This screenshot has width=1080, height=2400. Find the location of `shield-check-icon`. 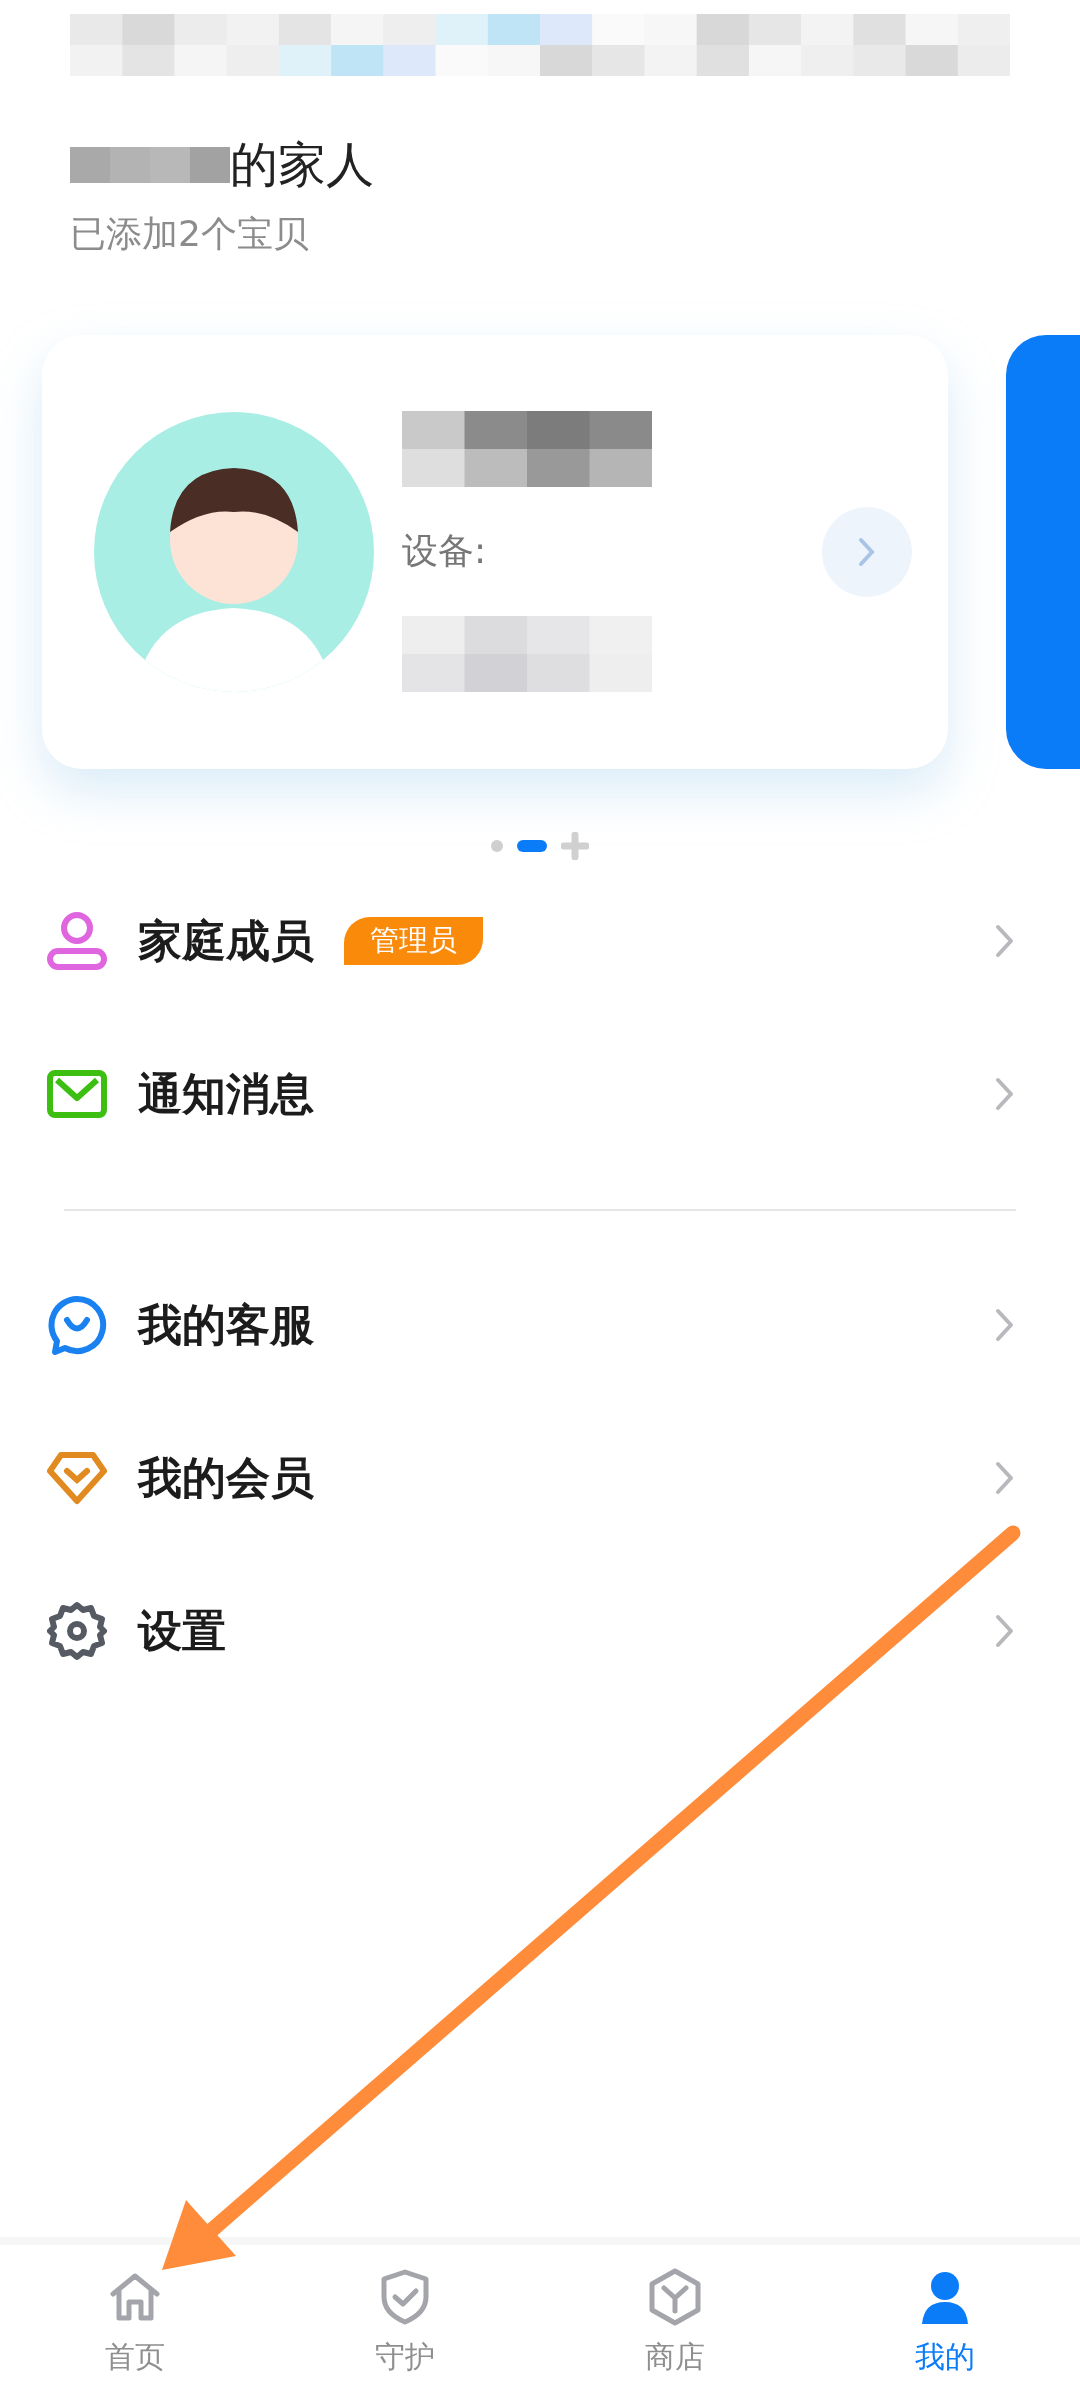

shield-check-icon is located at coordinates (405, 2297).